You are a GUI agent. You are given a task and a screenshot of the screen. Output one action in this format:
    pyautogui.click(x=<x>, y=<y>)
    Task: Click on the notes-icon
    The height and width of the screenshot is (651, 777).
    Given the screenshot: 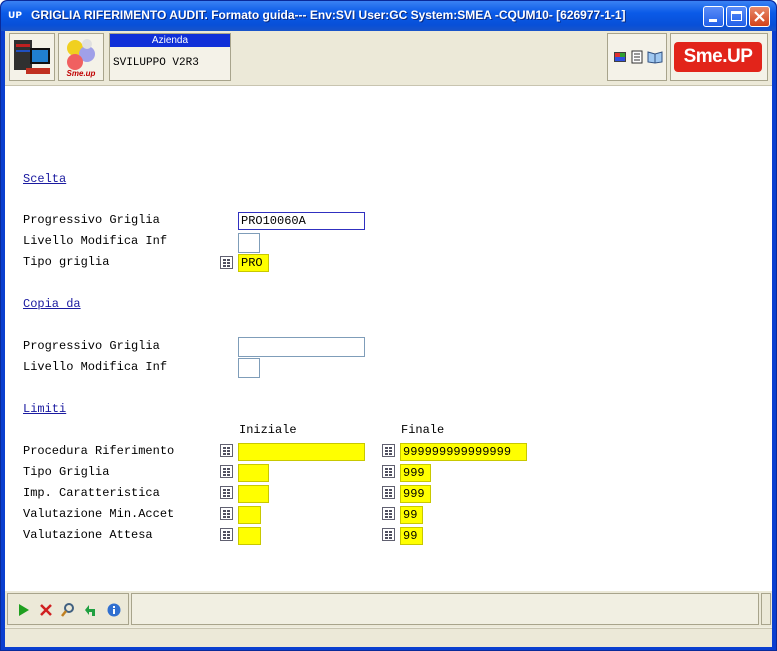 What is the action you would take?
    pyautogui.click(x=637, y=57)
    